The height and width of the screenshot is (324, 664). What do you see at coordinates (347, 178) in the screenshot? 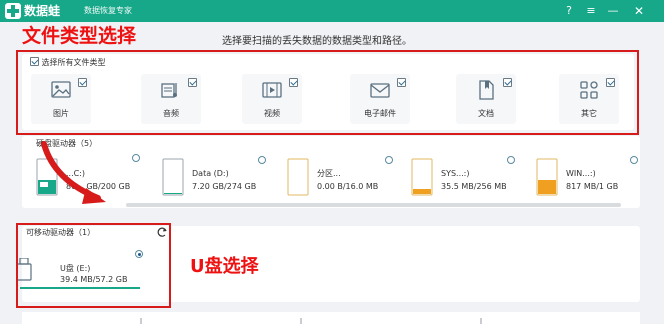
I see `disk-partition: 分区... 0.00 B/16.0 MB` at bounding box center [347, 178].